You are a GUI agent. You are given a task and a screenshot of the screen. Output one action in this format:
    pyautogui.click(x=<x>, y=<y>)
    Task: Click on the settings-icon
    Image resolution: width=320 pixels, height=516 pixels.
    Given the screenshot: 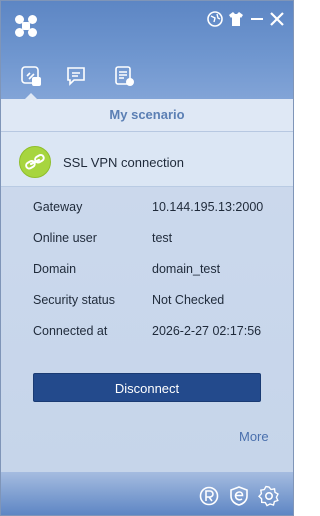 What is the action you would take?
    pyautogui.click(x=269, y=496)
    